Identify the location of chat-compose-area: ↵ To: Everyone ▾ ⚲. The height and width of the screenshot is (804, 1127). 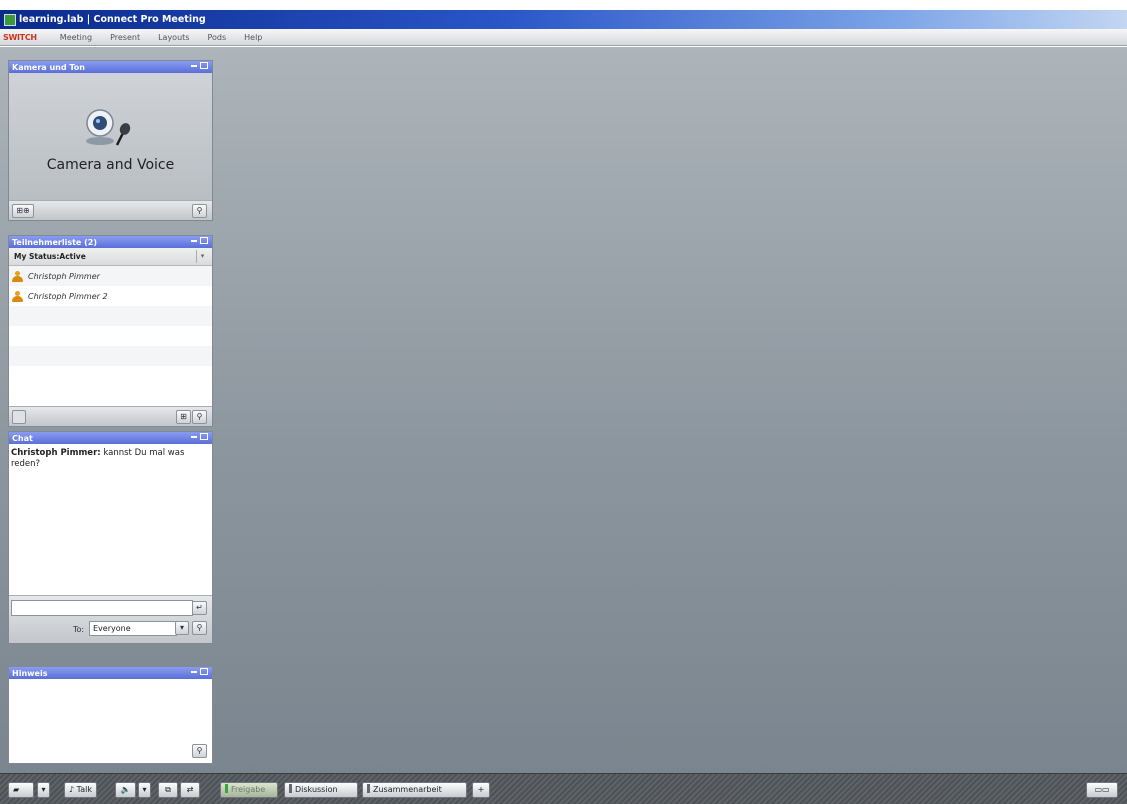
(110, 619).